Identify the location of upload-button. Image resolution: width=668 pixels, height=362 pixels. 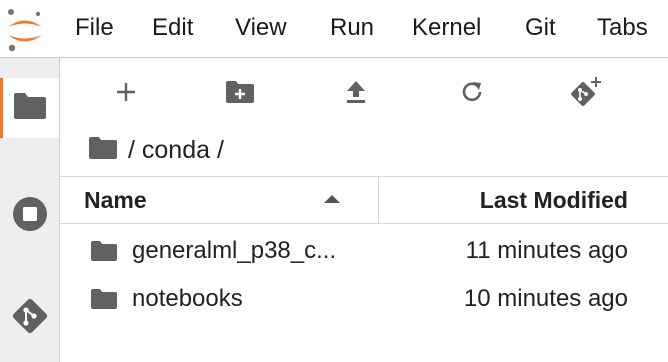
(356, 94).